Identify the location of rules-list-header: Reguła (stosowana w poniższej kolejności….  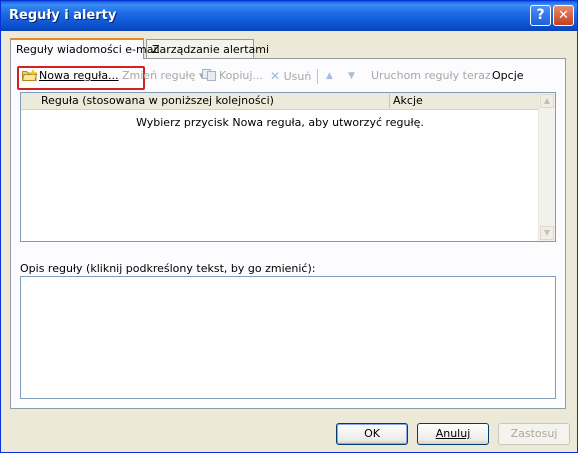
(280, 101).